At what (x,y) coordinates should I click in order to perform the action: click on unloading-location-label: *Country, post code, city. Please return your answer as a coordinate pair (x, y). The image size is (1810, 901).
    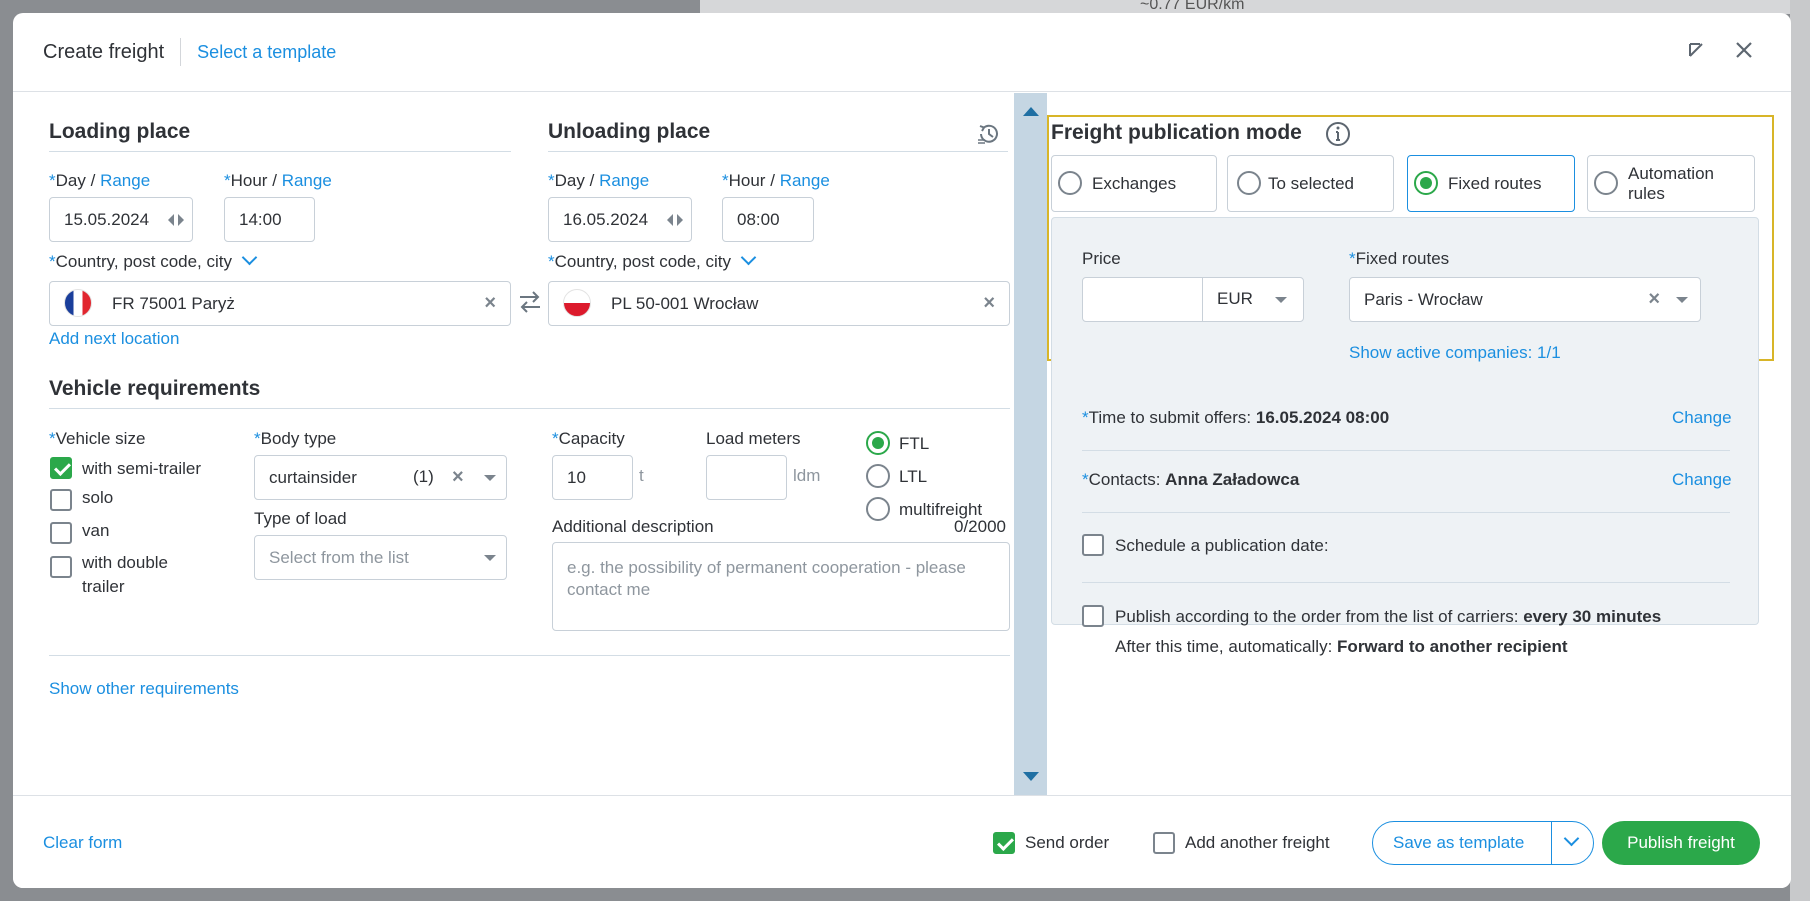
    Looking at the image, I should click on (652, 260).